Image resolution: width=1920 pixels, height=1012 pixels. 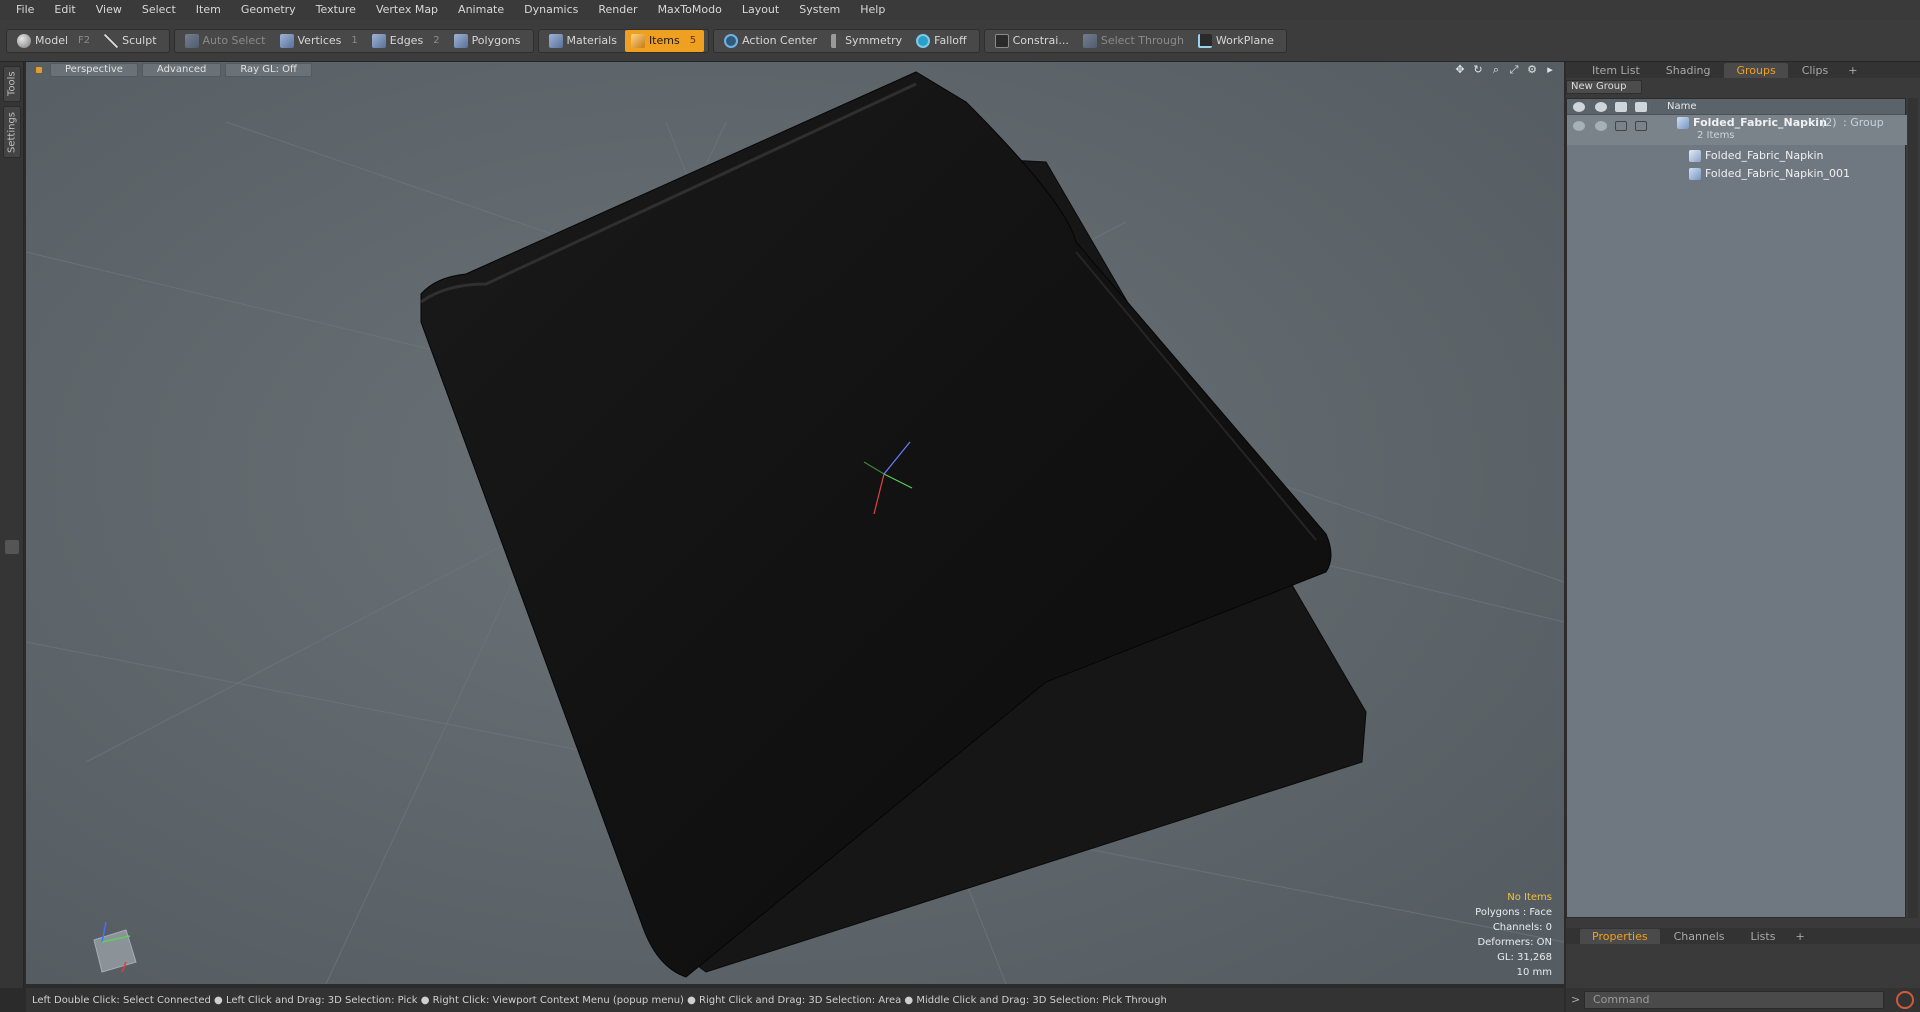 I want to click on menu-item: Item, so click(x=208, y=10).